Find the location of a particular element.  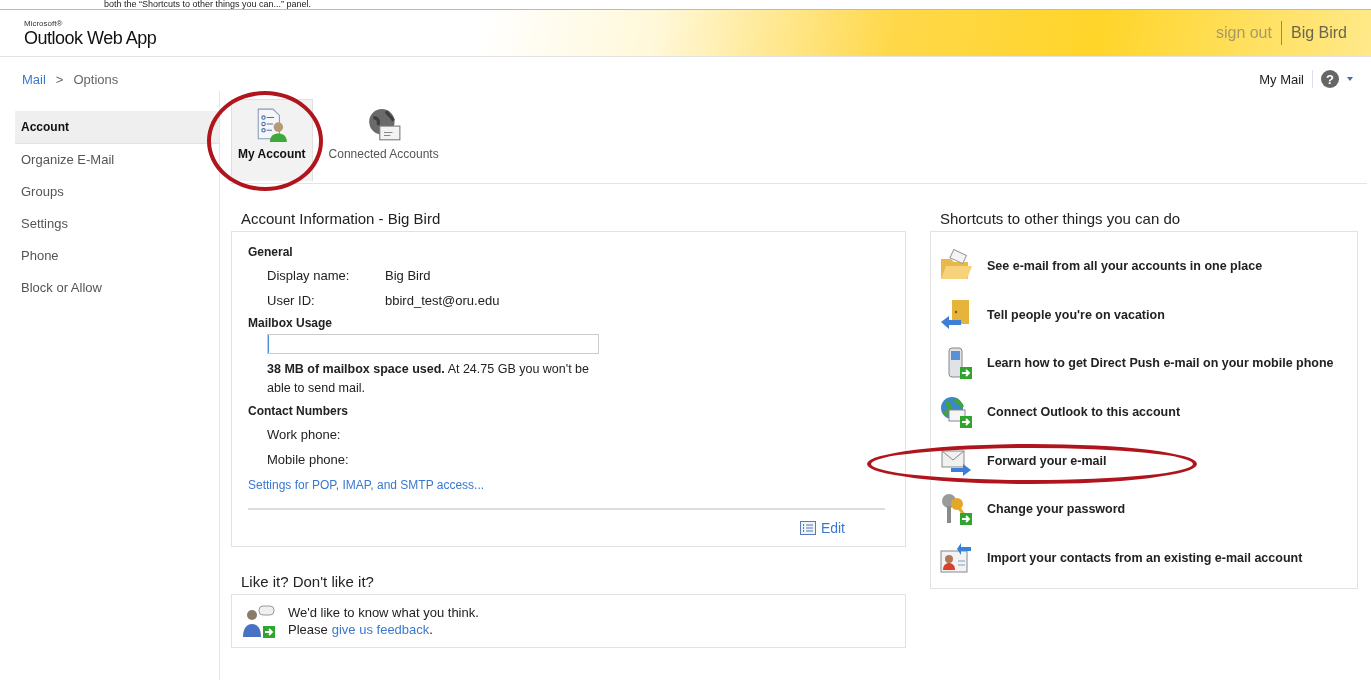

field-value: bbird_test@oru.edu is located at coordinates (442, 300).